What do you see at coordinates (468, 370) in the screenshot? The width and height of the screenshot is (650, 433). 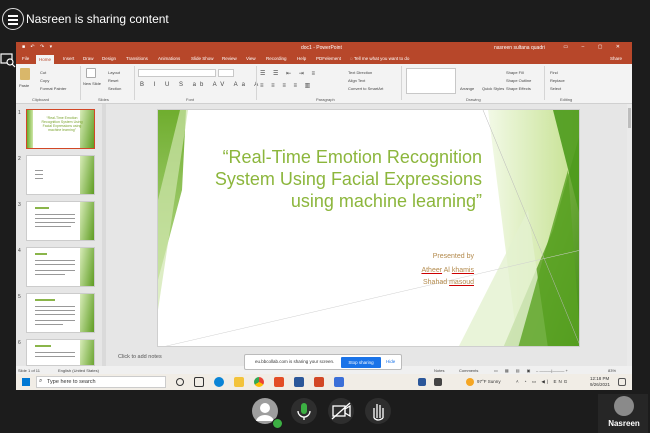 I see `comments-toggle: Comments` at bounding box center [468, 370].